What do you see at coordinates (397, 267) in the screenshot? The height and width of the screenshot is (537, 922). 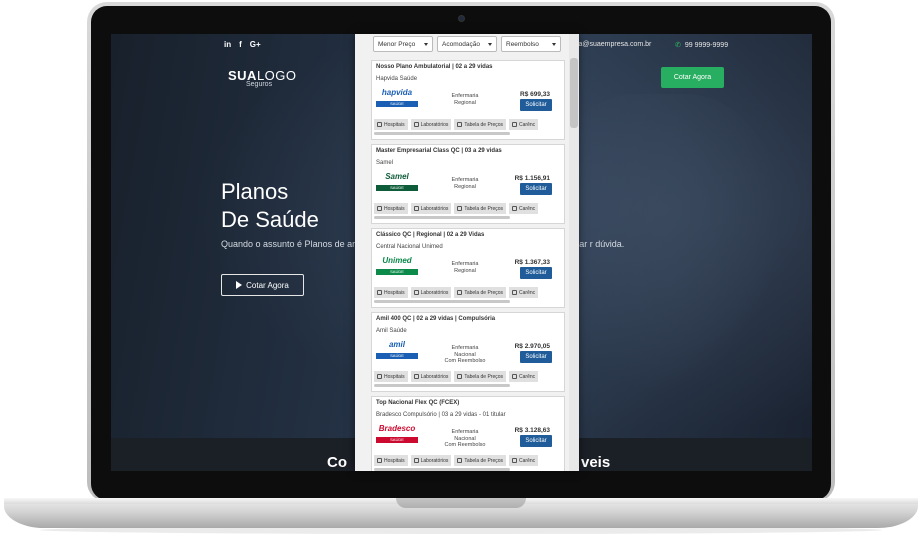 I see `operator-logo: Unimed SAÚDE` at bounding box center [397, 267].